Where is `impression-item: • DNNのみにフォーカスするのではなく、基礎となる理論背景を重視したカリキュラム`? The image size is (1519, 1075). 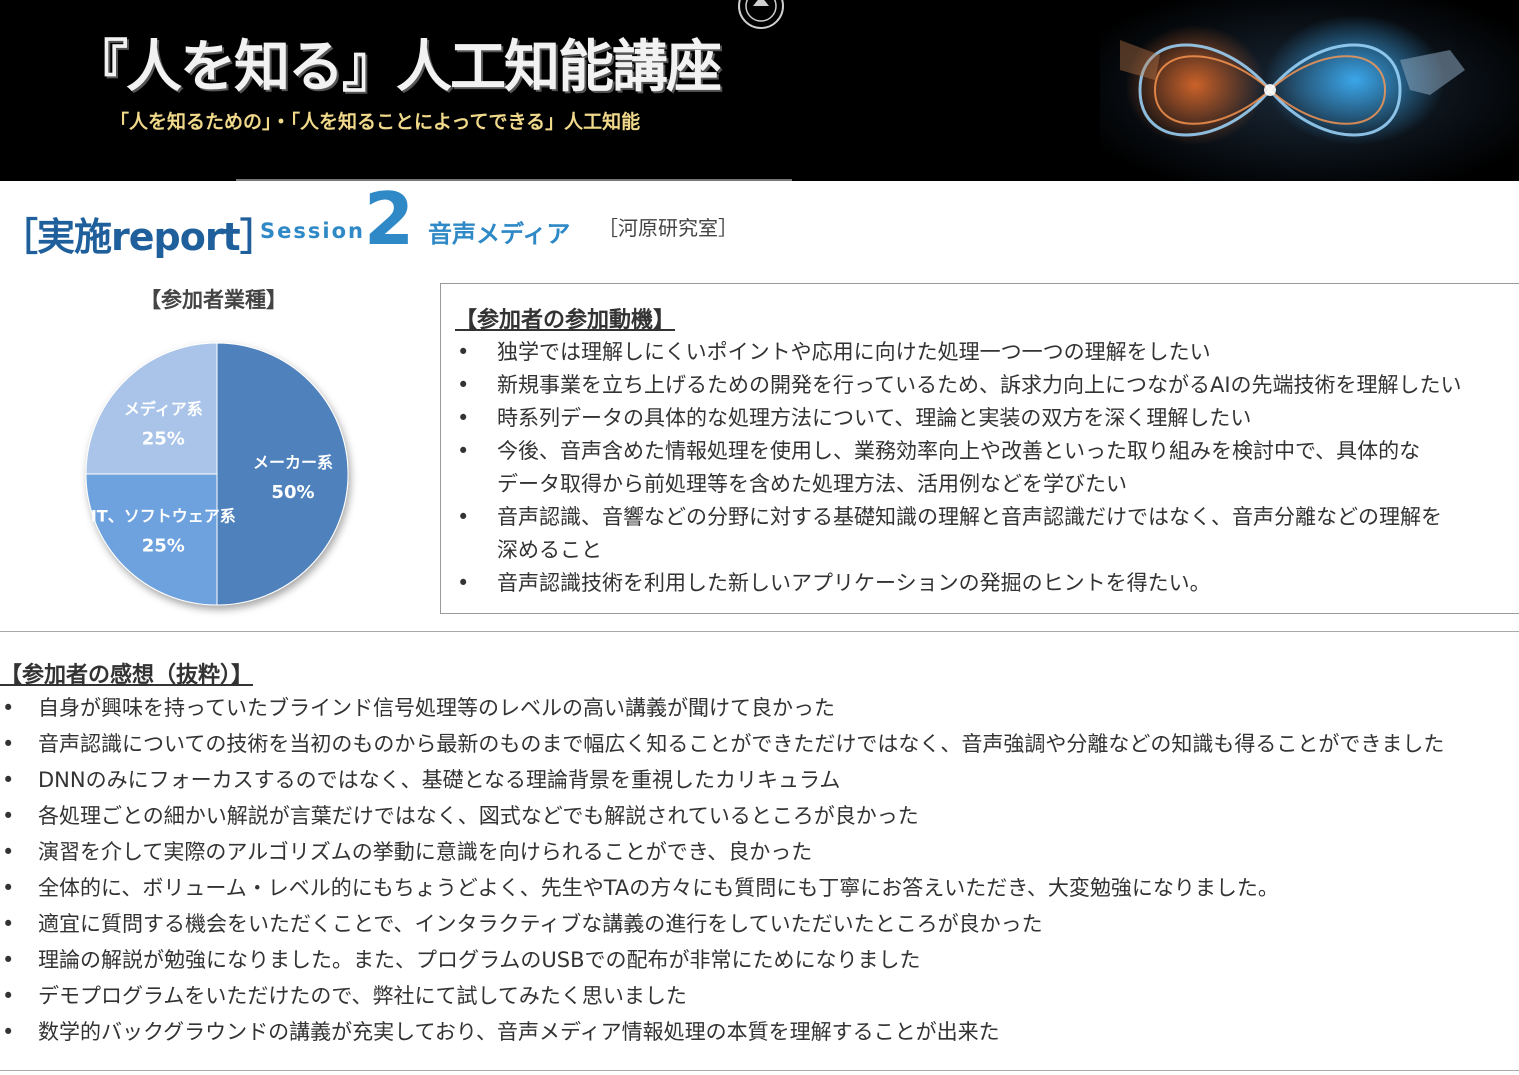 impression-item: • DNNのみにフォーカスするのではなく、基礎となる理論背景を重視したカリキュラム is located at coordinates (722, 780).